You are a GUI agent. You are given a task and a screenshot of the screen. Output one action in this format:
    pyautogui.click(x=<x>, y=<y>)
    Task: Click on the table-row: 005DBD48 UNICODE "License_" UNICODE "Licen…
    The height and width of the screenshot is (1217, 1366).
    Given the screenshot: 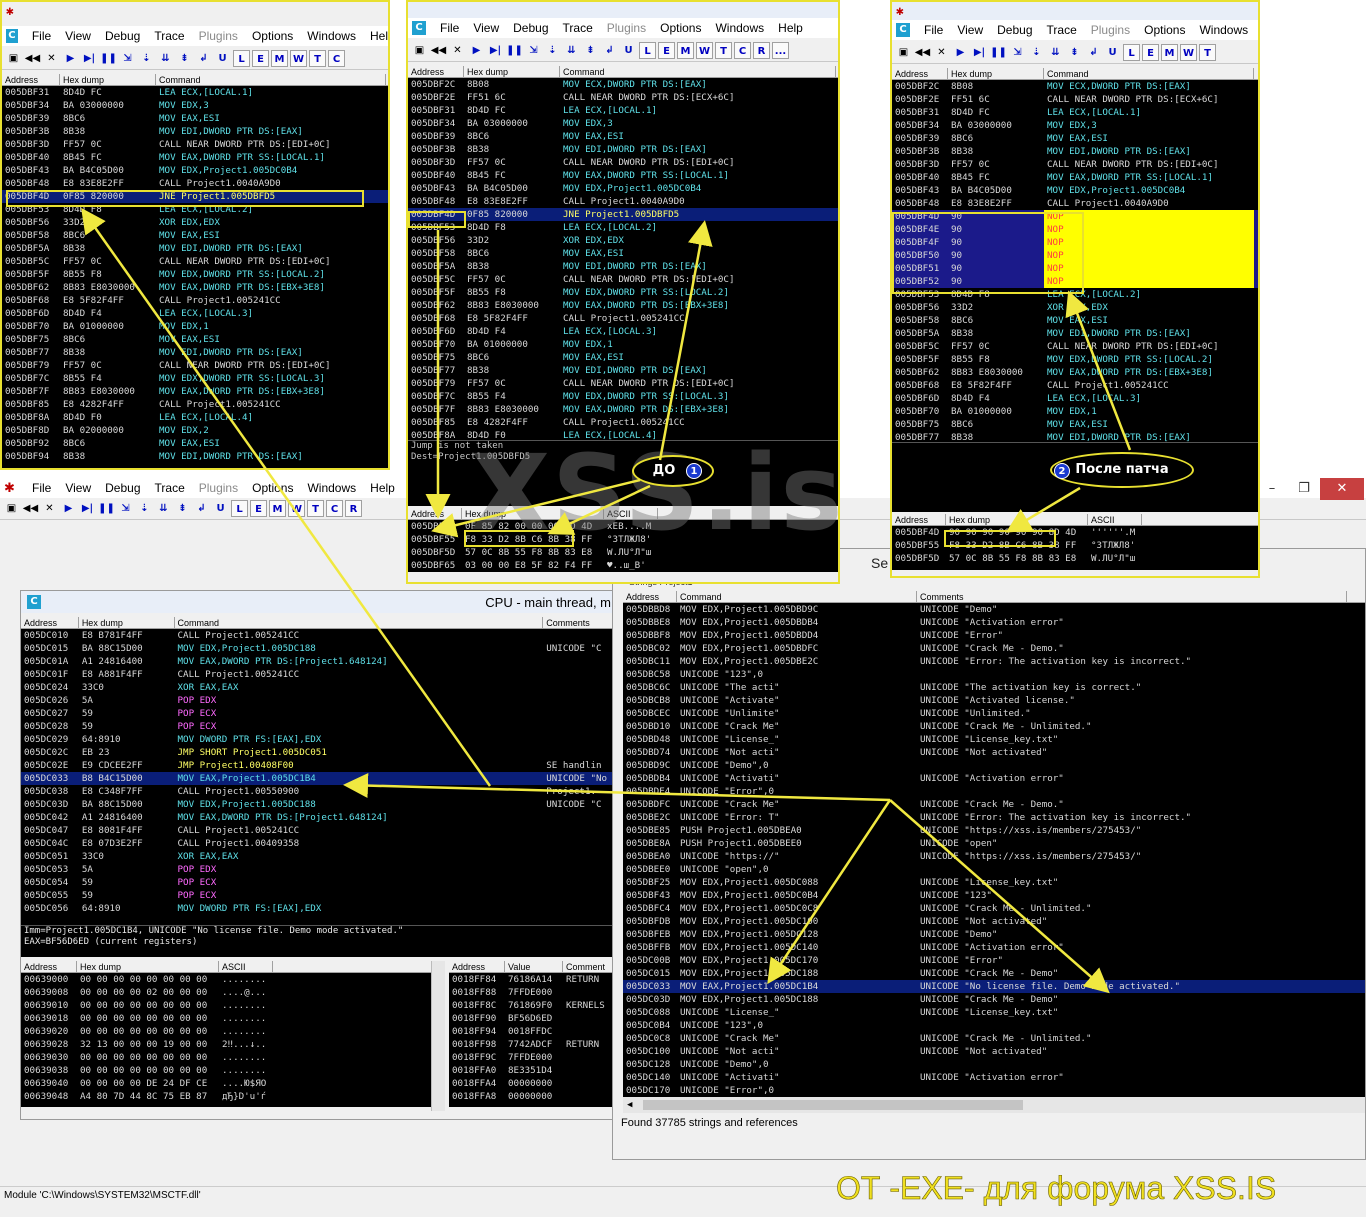 What is the action you would take?
    pyautogui.click(x=994, y=739)
    